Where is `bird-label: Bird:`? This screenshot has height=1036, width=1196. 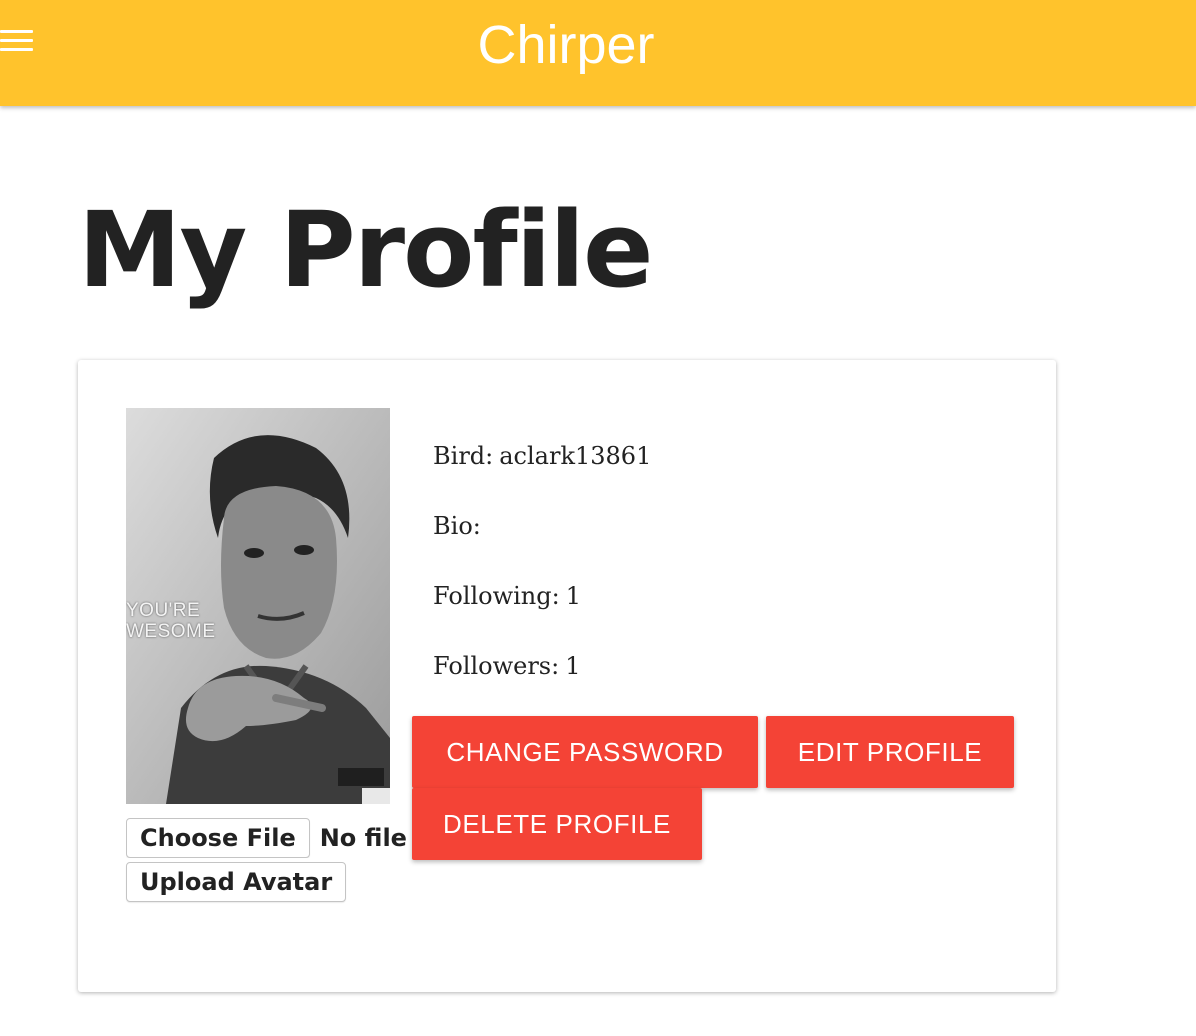
bird-label: Bird: is located at coordinates (463, 456).